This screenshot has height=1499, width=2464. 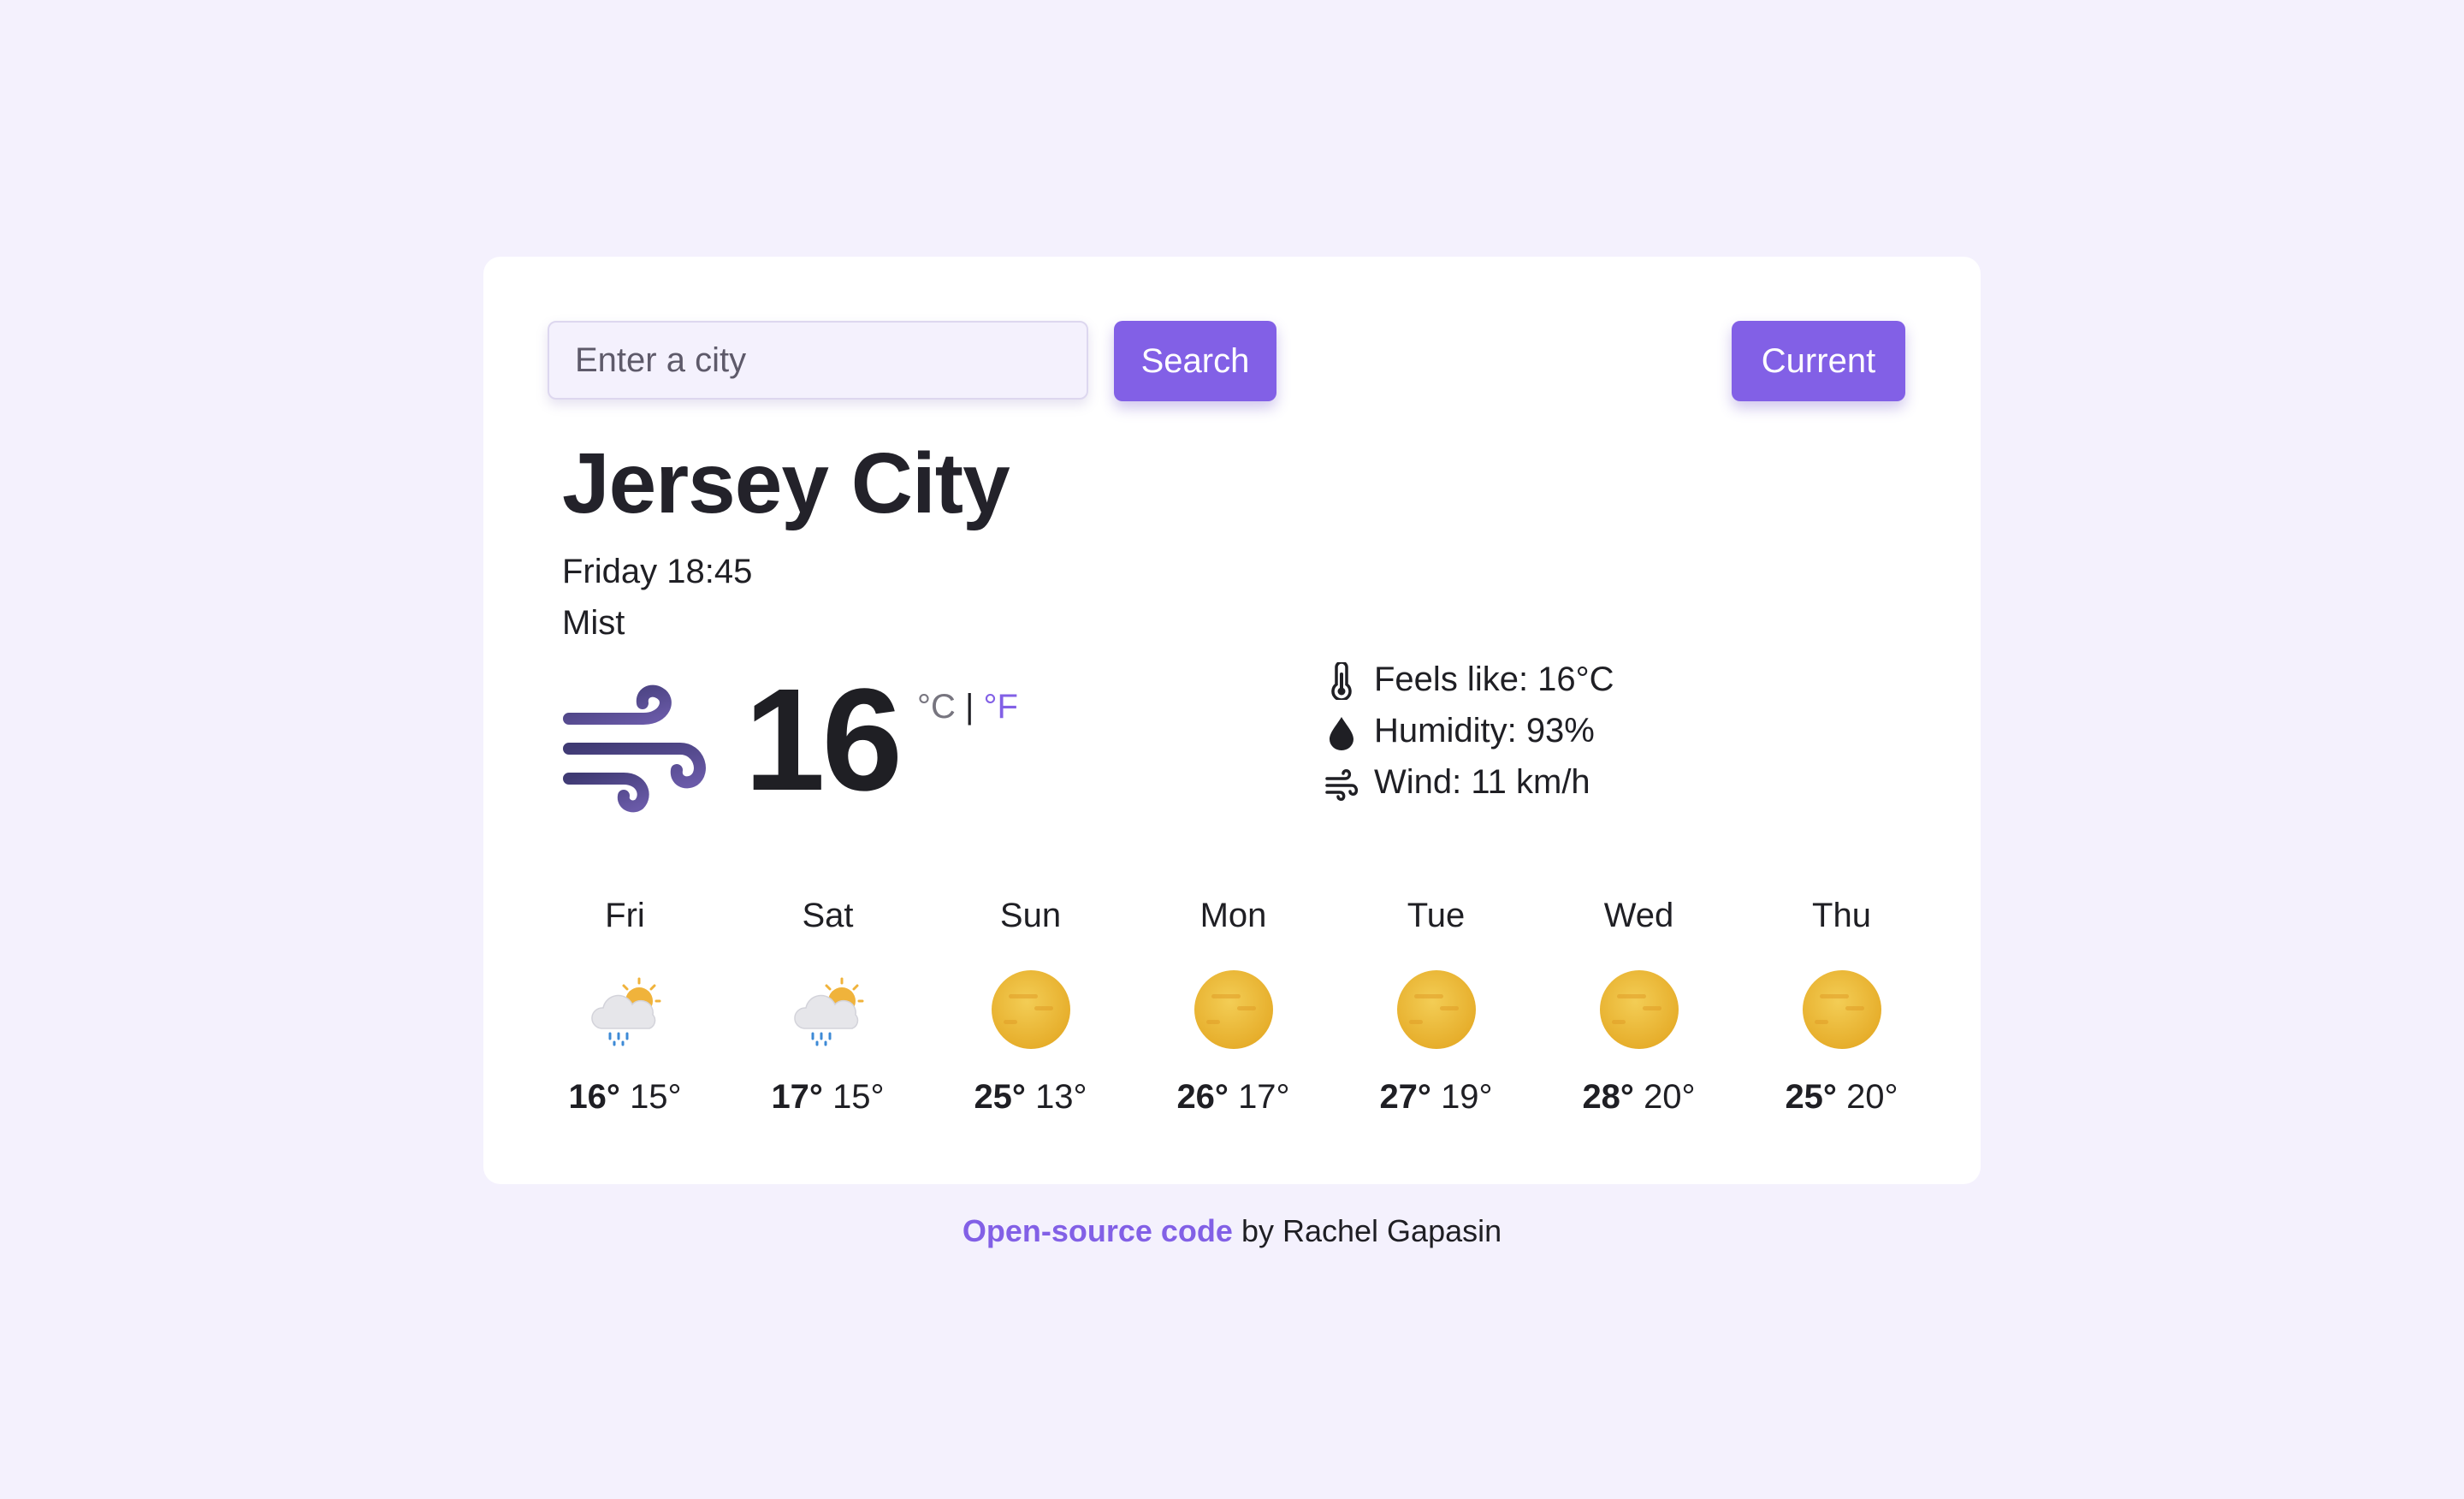 What do you see at coordinates (1405, 1097) in the screenshot?
I see `forecast-max-temp: 27°` at bounding box center [1405, 1097].